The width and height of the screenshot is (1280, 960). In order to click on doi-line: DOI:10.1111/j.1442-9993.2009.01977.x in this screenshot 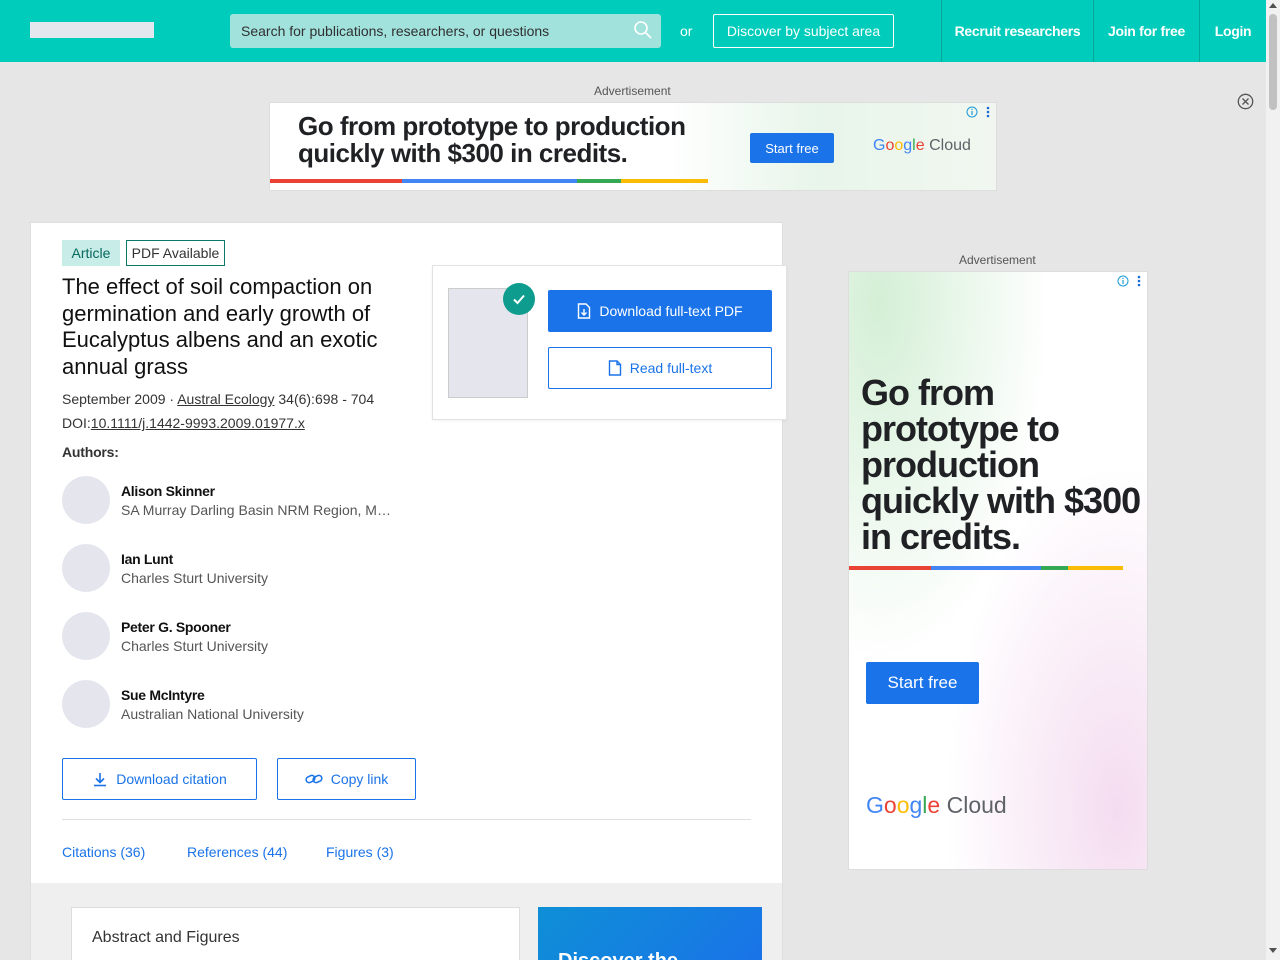, I will do `click(183, 423)`.